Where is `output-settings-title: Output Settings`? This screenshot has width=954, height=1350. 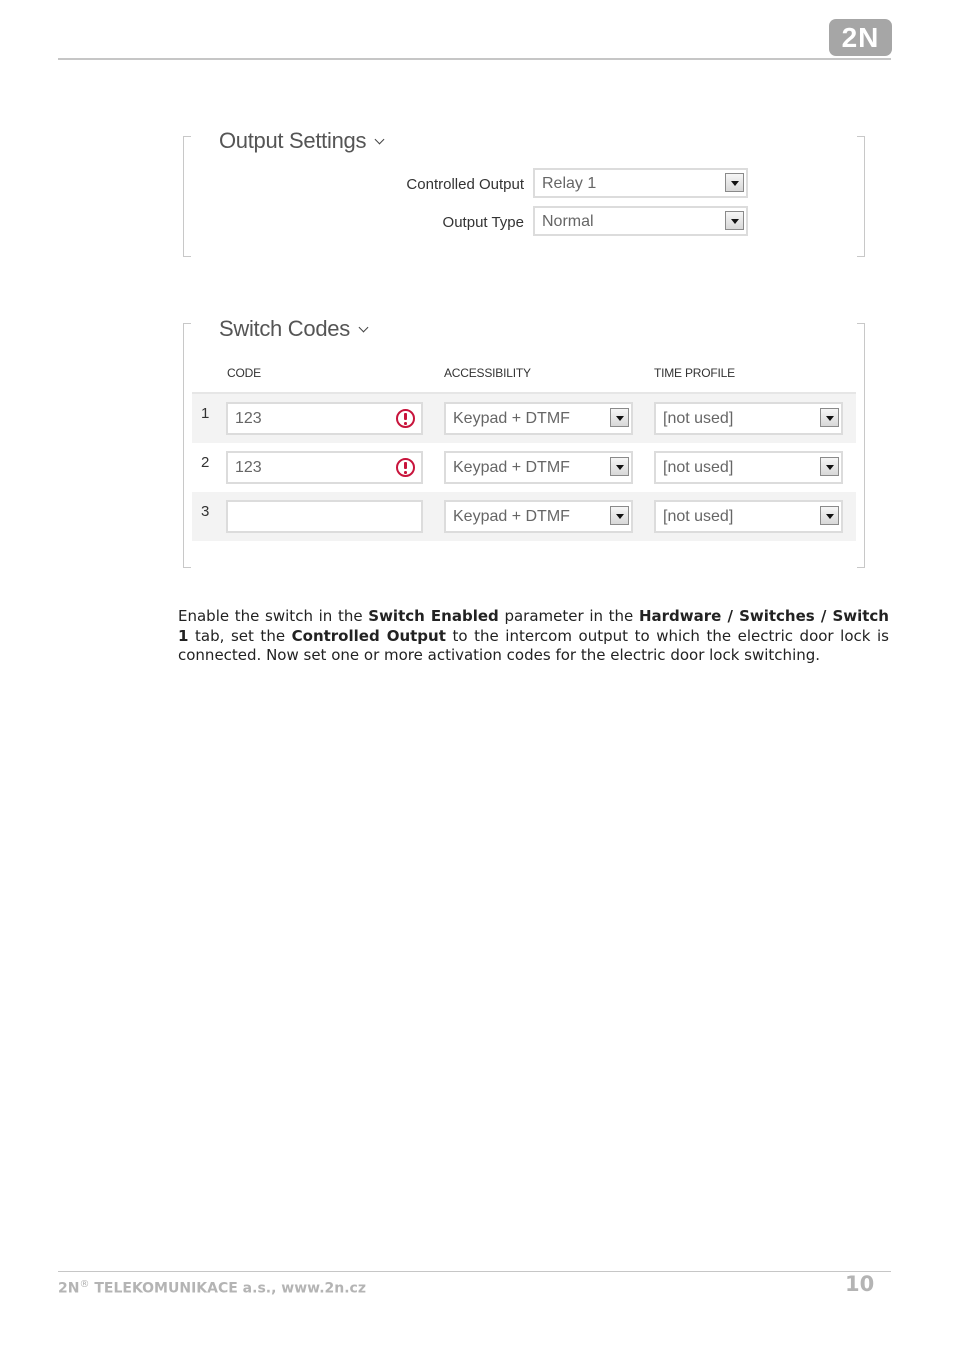
output-settings-title: Output Settings is located at coordinates (302, 141).